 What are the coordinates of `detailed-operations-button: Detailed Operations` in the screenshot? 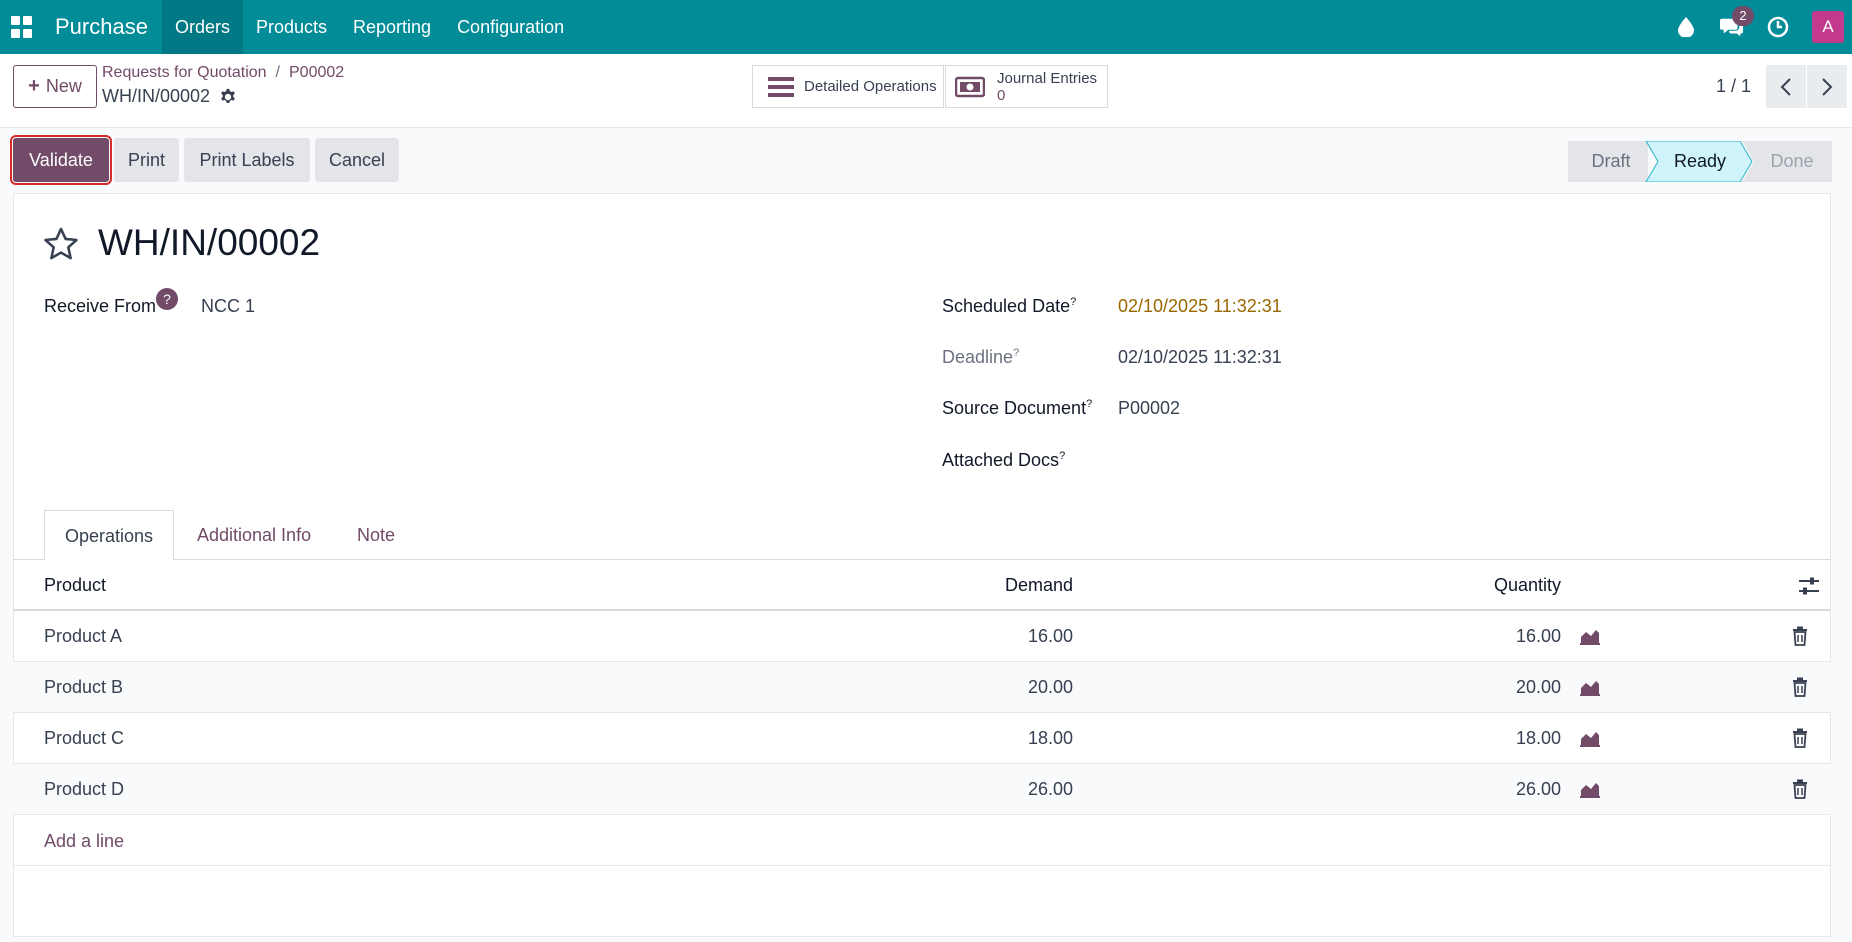 It's located at (848, 86).